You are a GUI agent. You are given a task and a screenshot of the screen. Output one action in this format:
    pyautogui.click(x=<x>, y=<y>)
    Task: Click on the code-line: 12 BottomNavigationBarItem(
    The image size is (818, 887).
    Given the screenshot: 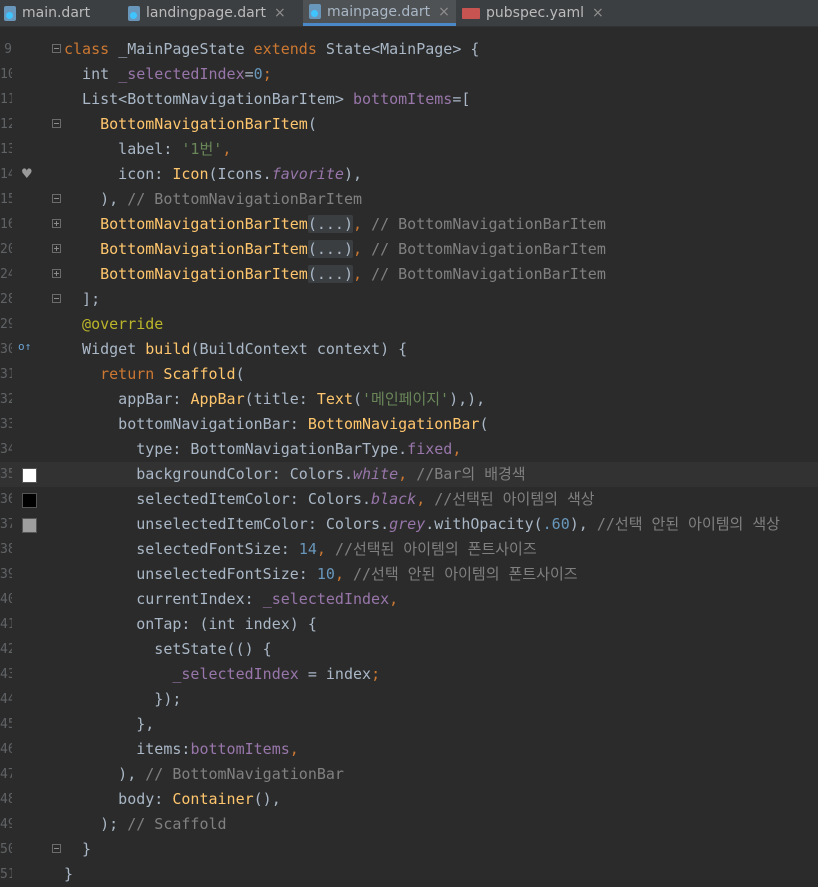 What is the action you would take?
    pyautogui.click(x=409, y=124)
    